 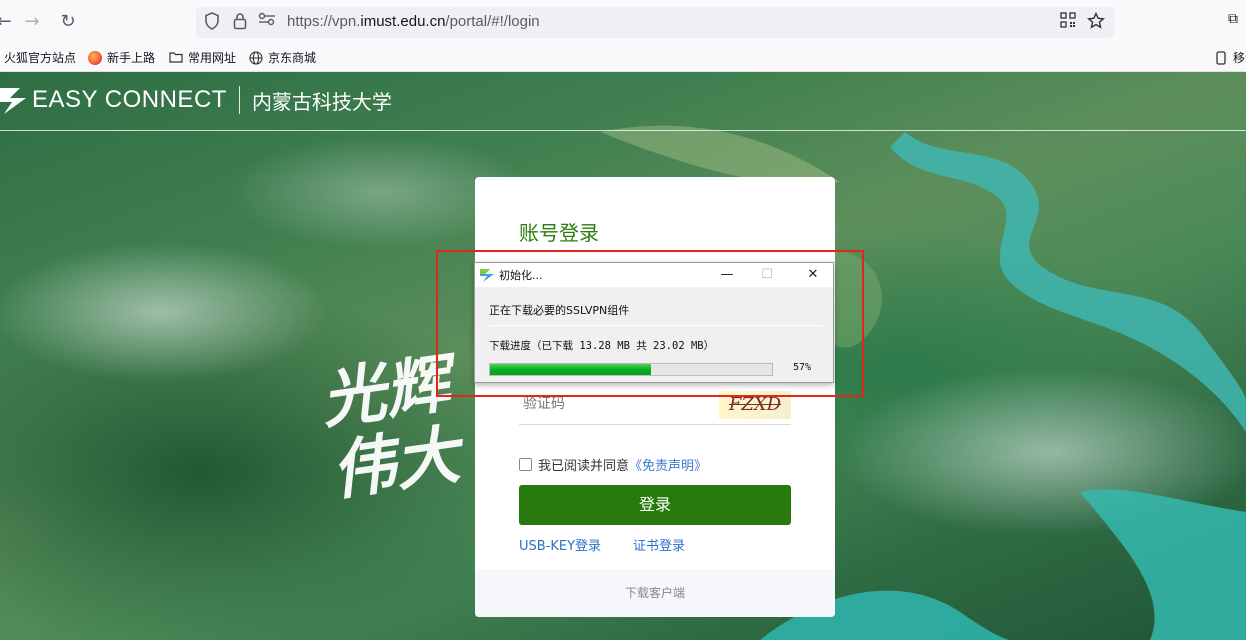 I want to click on reload-icon: ↻, so click(x=68, y=22).